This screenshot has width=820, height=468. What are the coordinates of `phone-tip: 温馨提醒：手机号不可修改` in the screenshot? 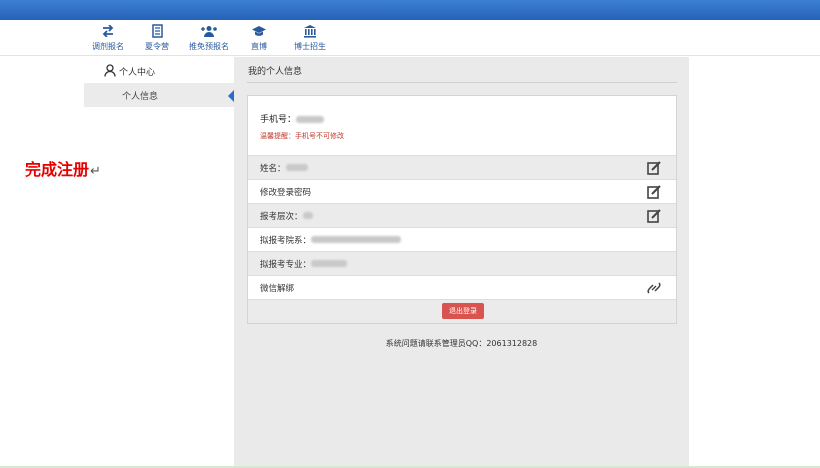 It's located at (302, 136).